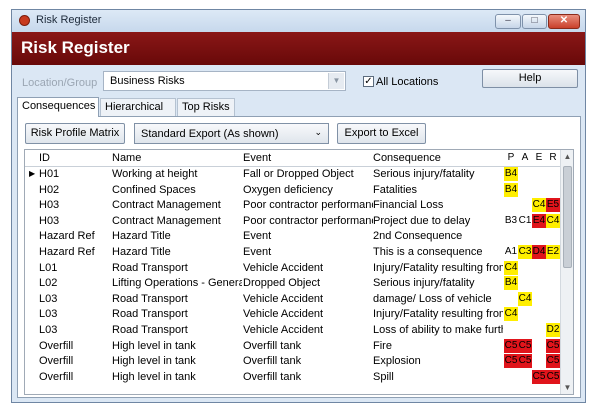  I want to click on tab-consequences: Consequences, so click(58, 107).